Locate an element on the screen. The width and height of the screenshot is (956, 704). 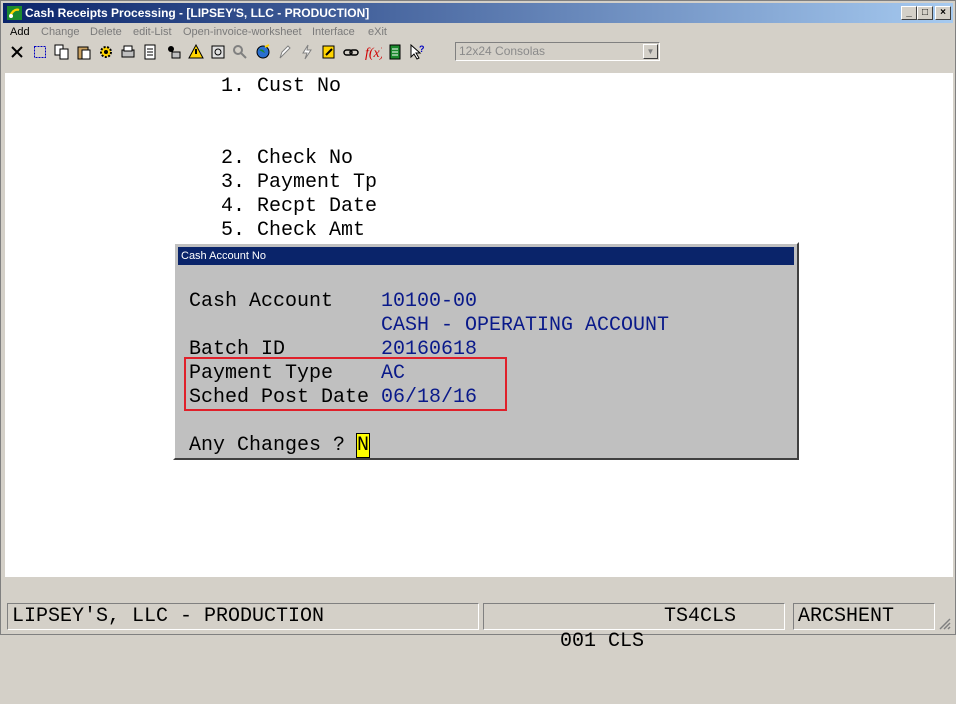
field-label-payment-tp: 3. Payment Tp is located at coordinates (299, 182).